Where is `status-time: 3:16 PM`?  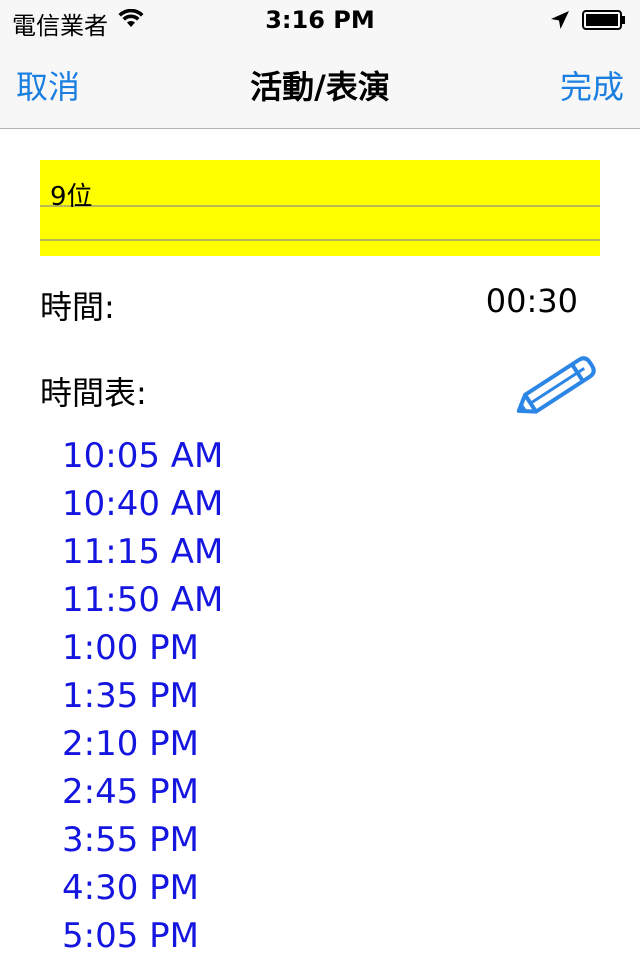 status-time: 3:16 PM is located at coordinates (320, 20).